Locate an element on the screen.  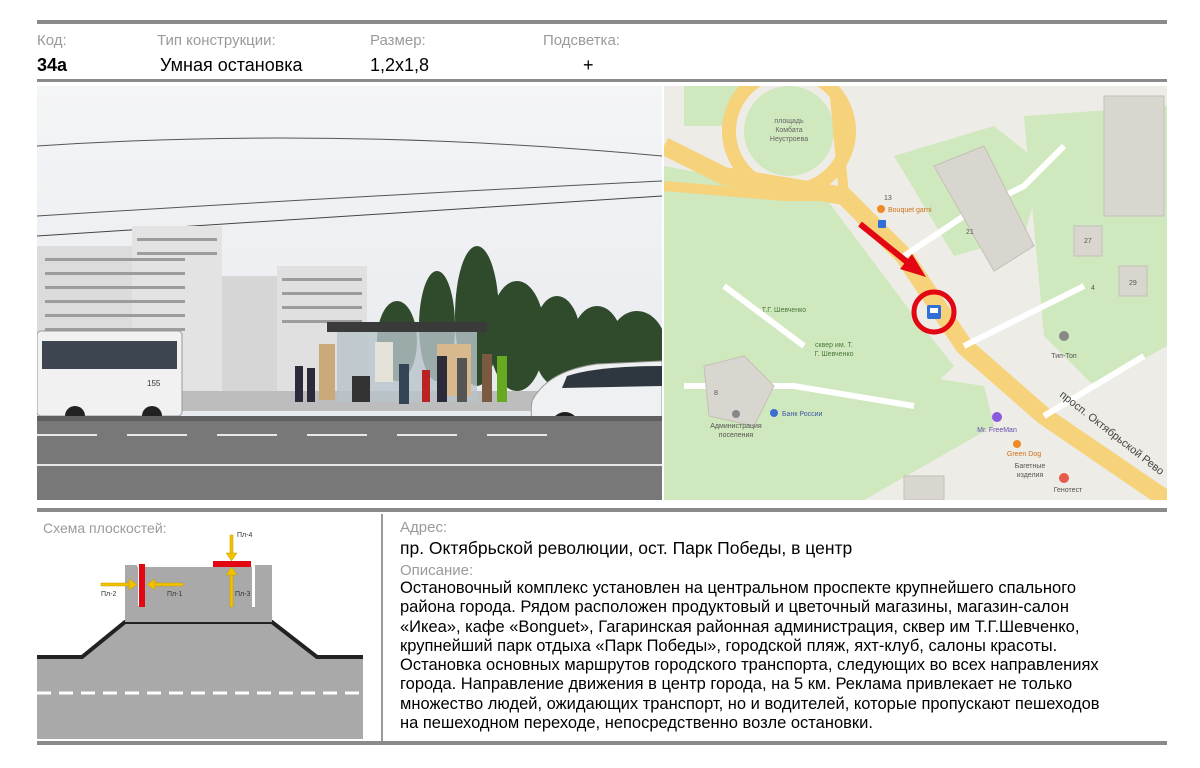
tiptop-label: Тип-Топ is located at coordinates (1064, 356).